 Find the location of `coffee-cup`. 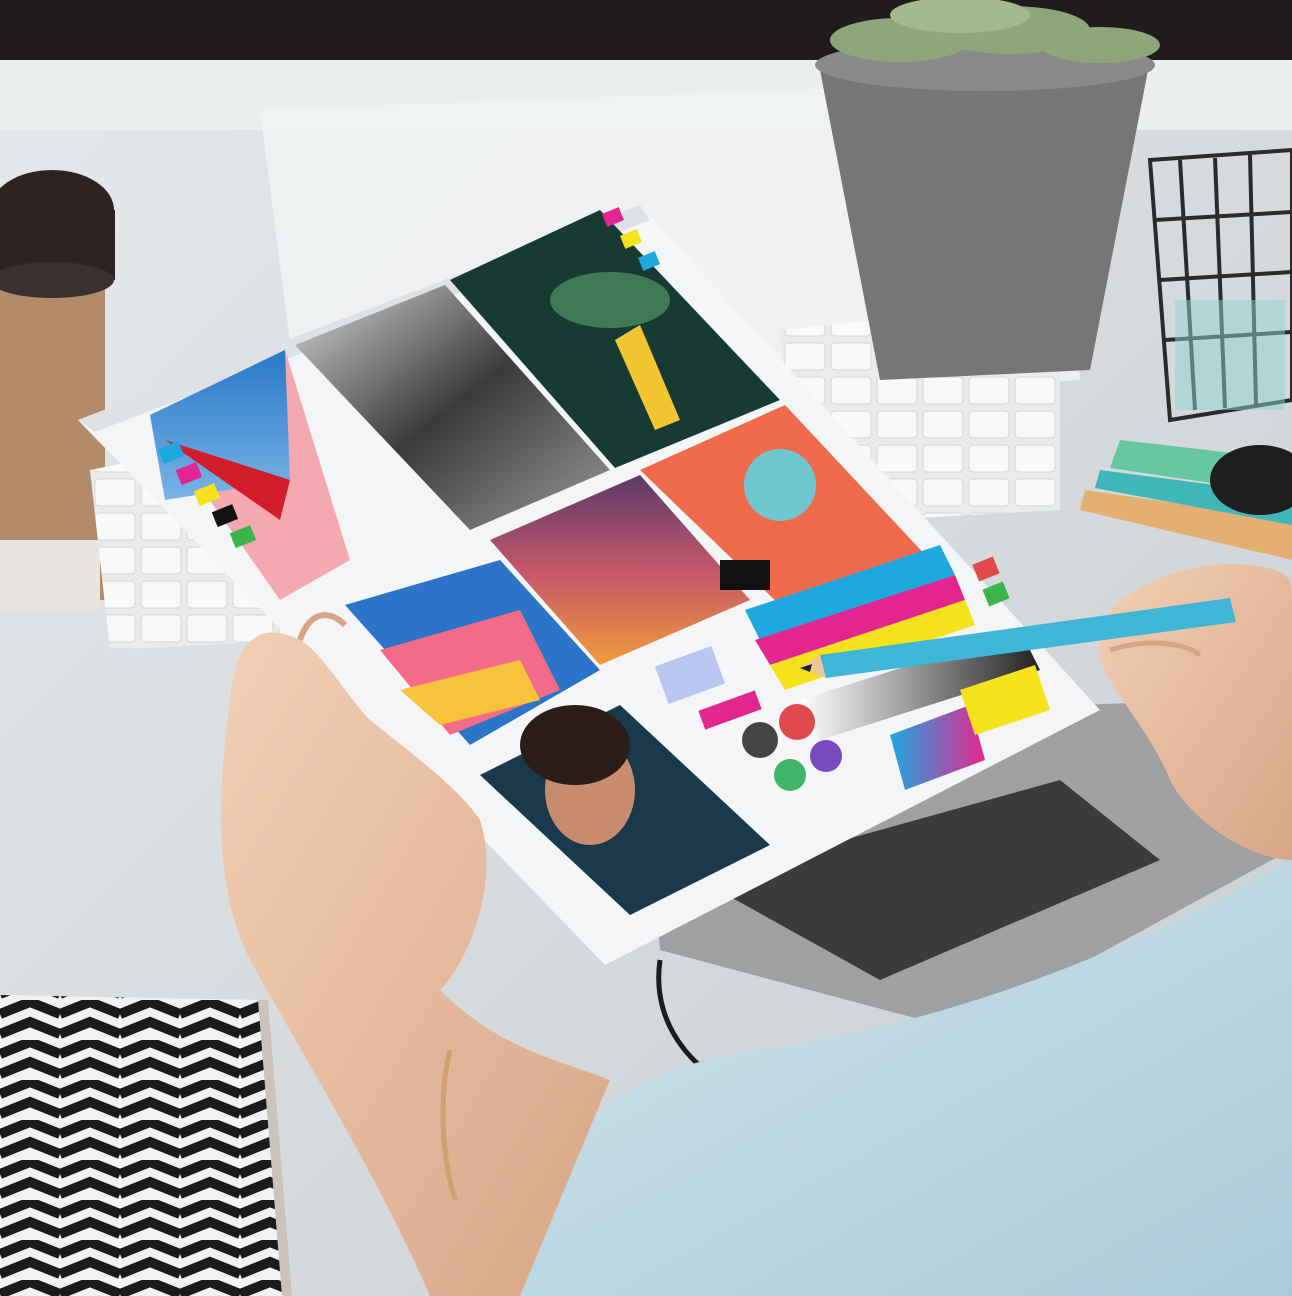

coffee-cup is located at coordinates (57, 390).